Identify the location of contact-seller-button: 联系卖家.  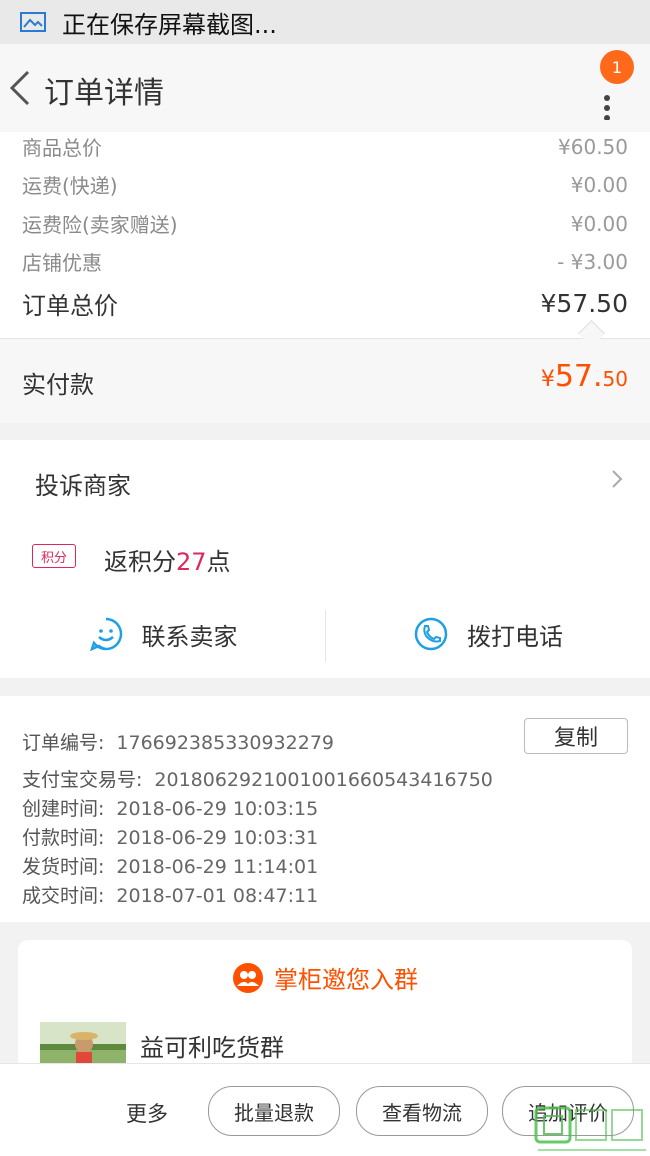
(162, 634).